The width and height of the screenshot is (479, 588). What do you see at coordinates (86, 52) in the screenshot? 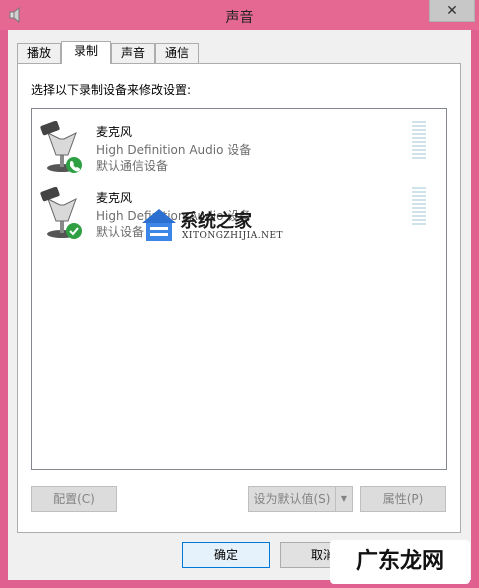
I see `tab-recording: 录制` at bounding box center [86, 52].